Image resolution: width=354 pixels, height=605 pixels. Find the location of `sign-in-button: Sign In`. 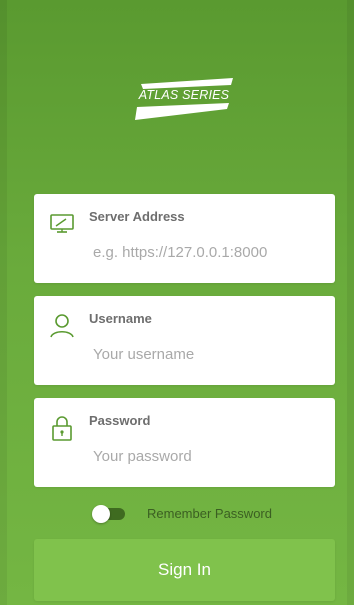

sign-in-button: Sign In is located at coordinates (184, 570).